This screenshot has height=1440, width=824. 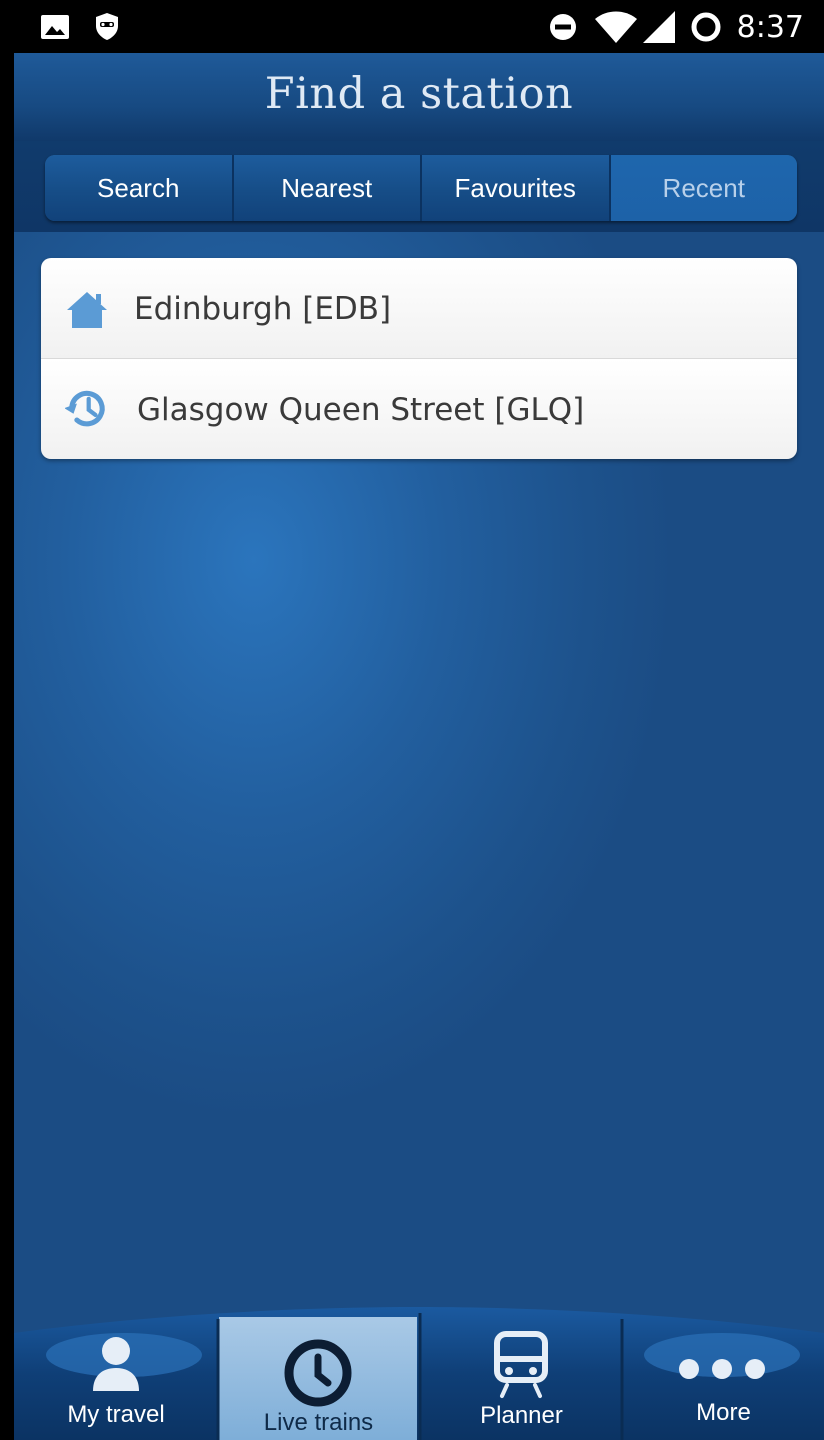 I want to click on history-icon, so click(x=85, y=408).